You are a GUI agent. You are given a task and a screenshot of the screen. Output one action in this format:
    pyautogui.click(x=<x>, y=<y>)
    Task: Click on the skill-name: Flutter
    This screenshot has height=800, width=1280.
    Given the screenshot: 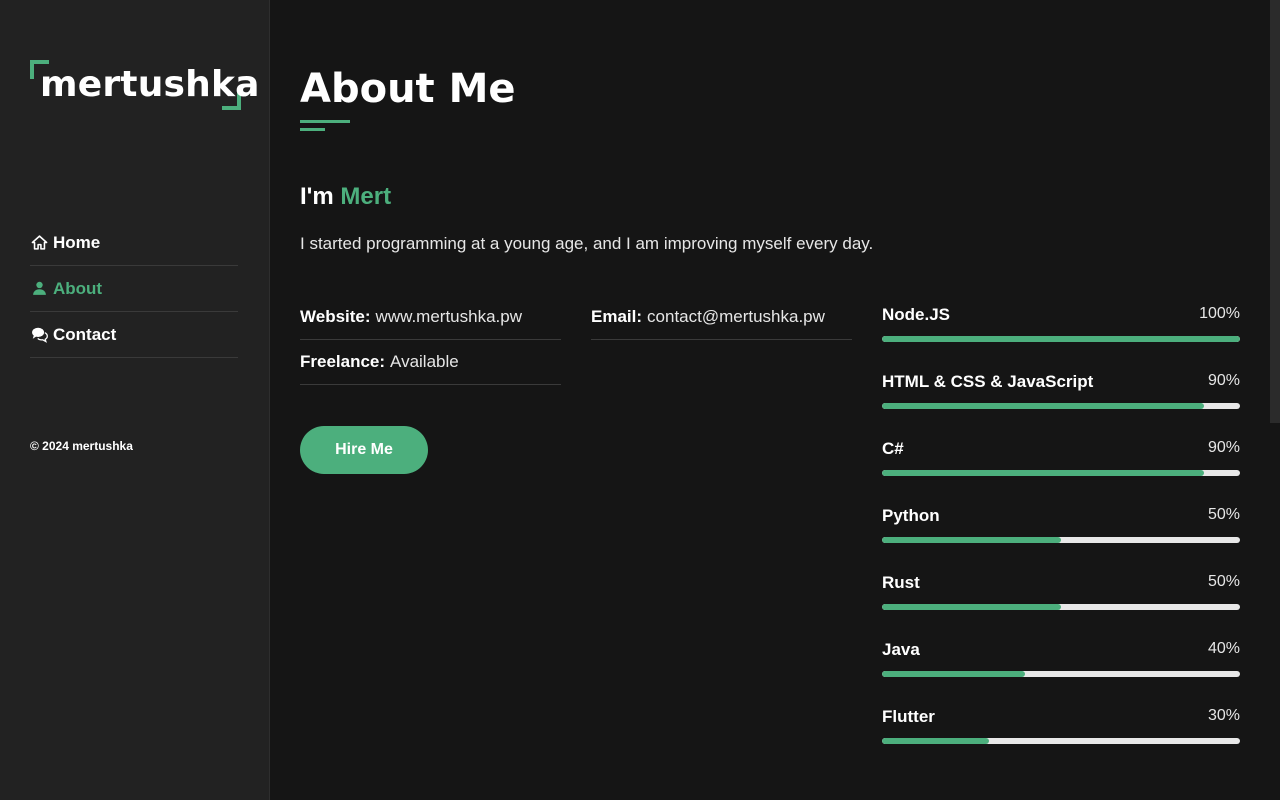 What is the action you would take?
    pyautogui.click(x=908, y=716)
    